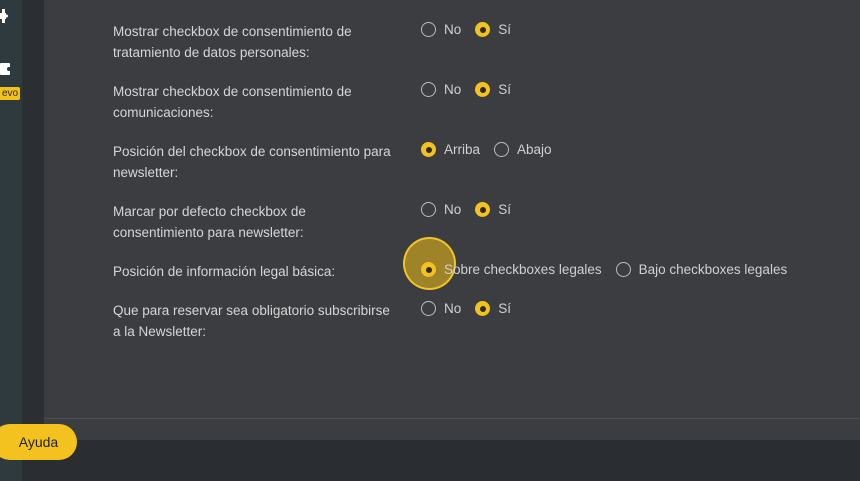 This screenshot has width=860, height=481. What do you see at coordinates (473, 308) in the screenshot?
I see `radio-group-newsletter-required: No Sí` at bounding box center [473, 308].